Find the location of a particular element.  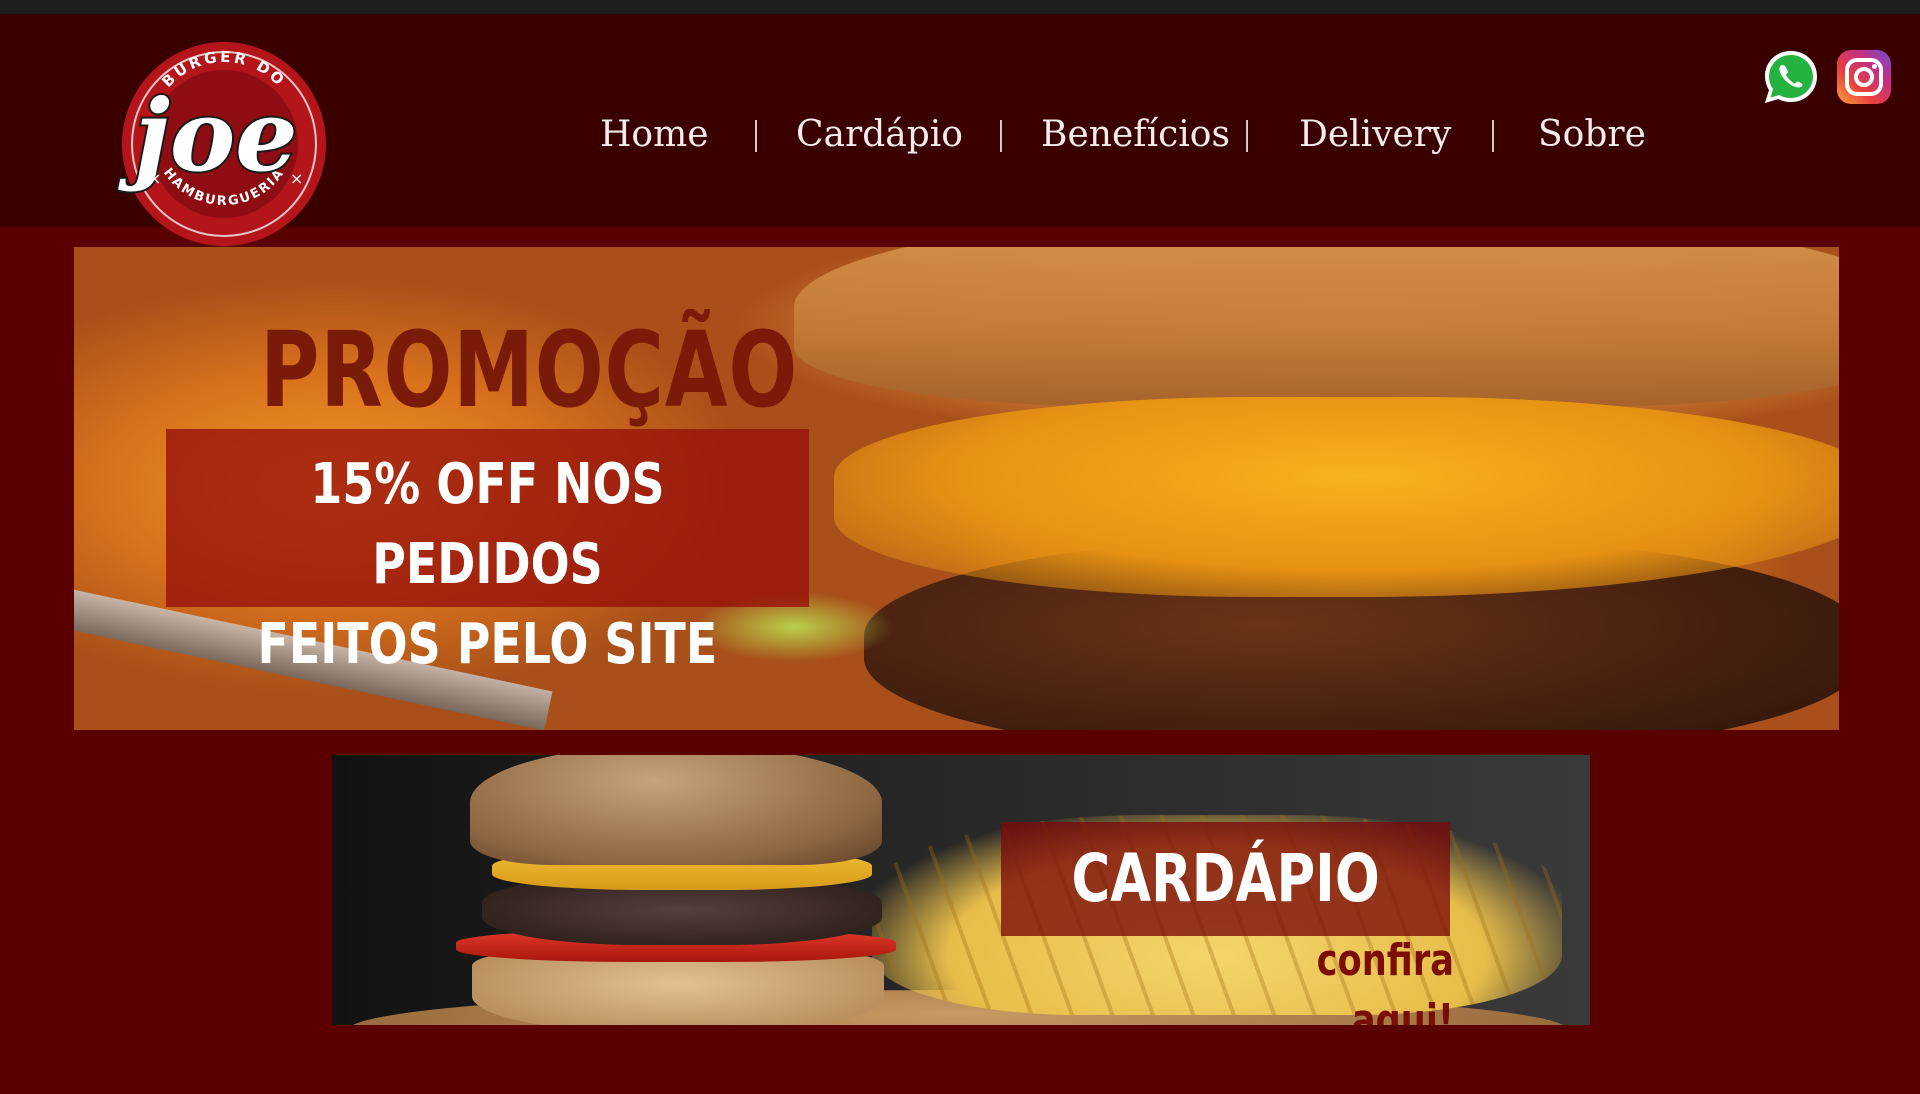

promo-line-2: FEITOS PELO SITE is located at coordinates (487, 644).